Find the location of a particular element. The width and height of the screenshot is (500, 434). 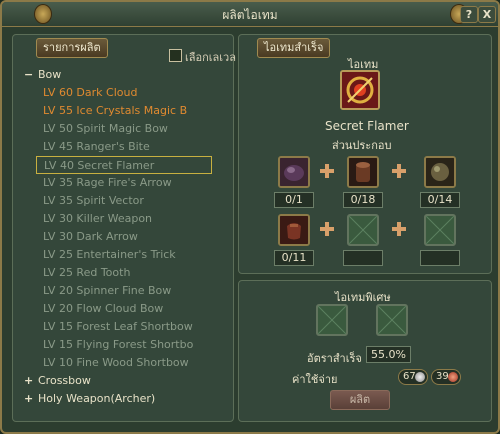

collapse-icon: − is located at coordinates (31, 75).